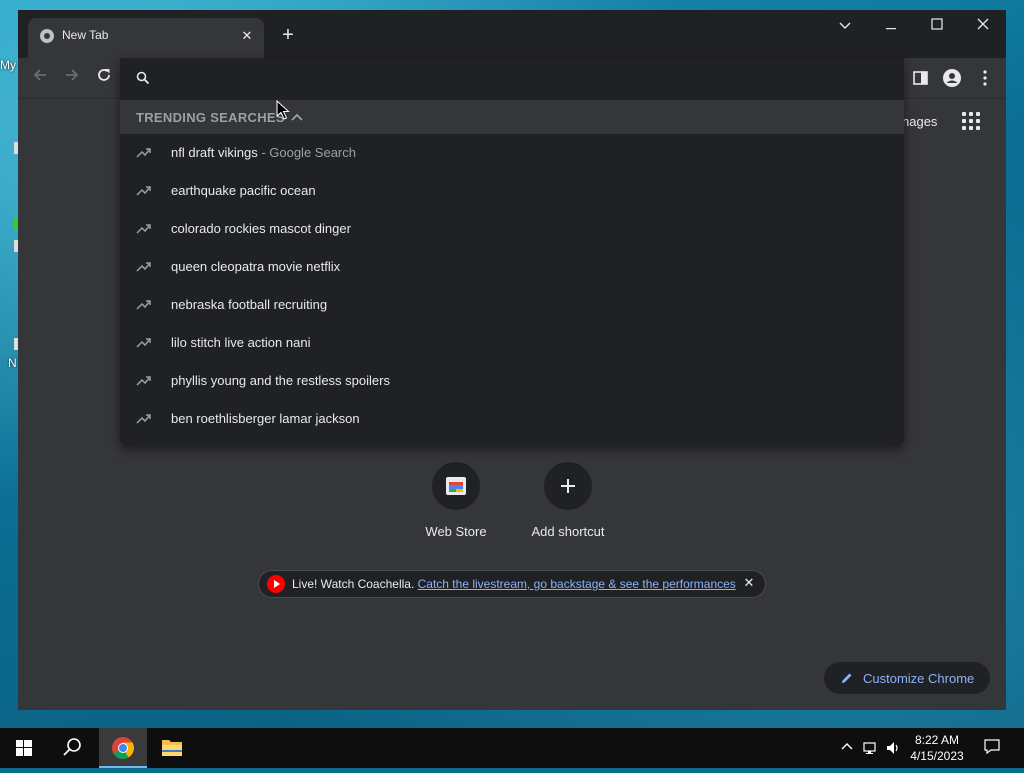  What do you see at coordinates (937, 740) in the screenshot?
I see `clock-time: 8:22 AM` at bounding box center [937, 740].